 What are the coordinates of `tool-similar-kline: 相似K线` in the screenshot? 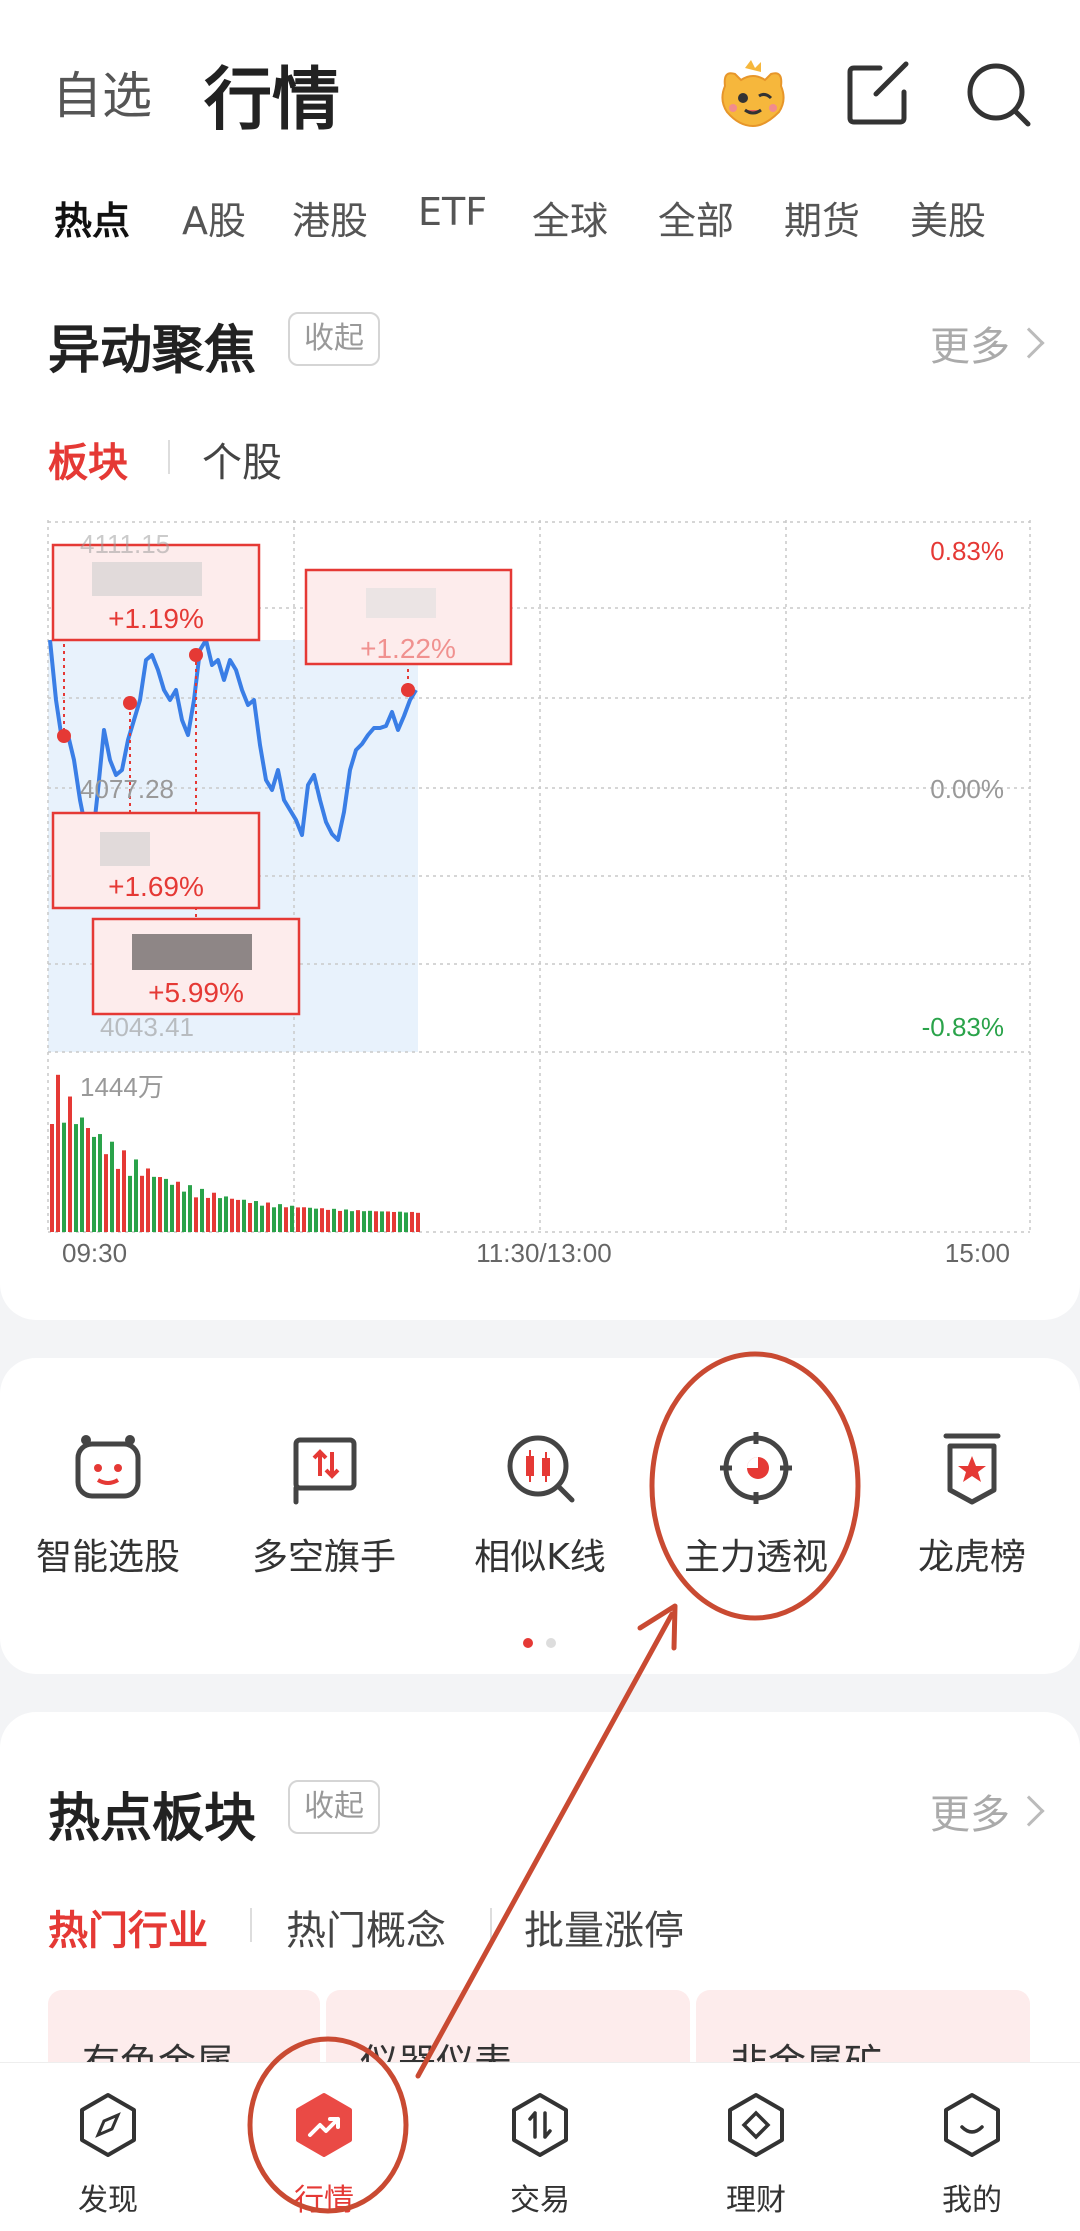 It's located at (540, 1518).